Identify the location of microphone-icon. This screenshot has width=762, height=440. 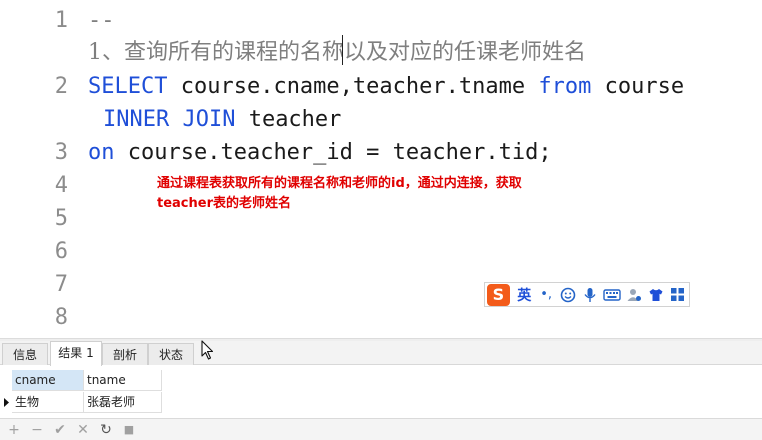
(590, 295).